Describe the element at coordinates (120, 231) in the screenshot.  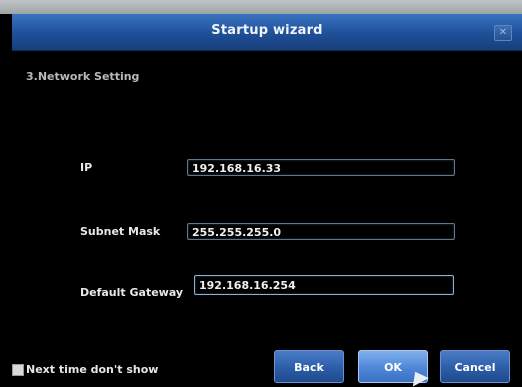
I see `subnet-mask-label: Subnet Mask` at that location.